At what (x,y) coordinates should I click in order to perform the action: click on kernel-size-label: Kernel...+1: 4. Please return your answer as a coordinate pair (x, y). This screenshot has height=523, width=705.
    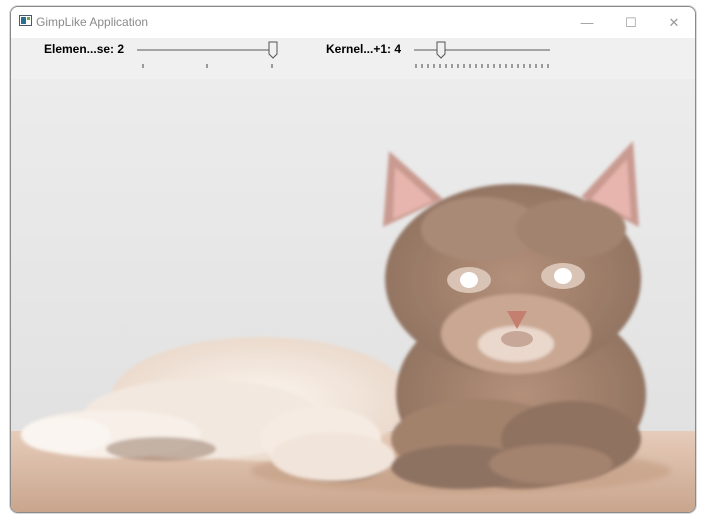
    Looking at the image, I should click on (364, 49).